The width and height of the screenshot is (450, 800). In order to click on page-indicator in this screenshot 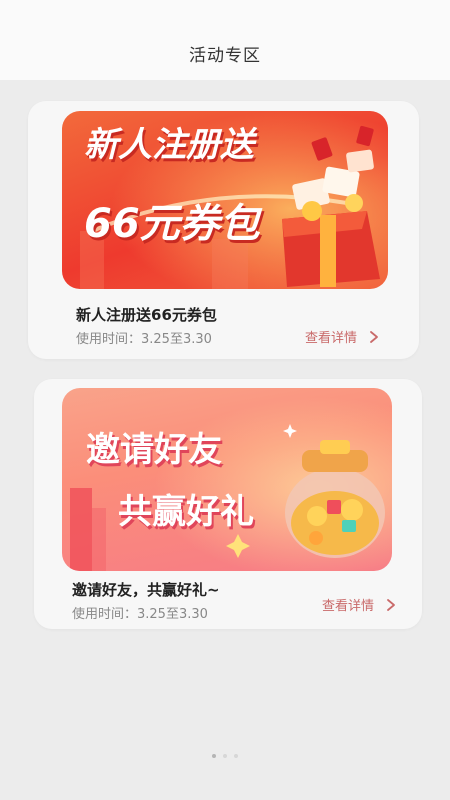, I will do `click(225, 756)`.